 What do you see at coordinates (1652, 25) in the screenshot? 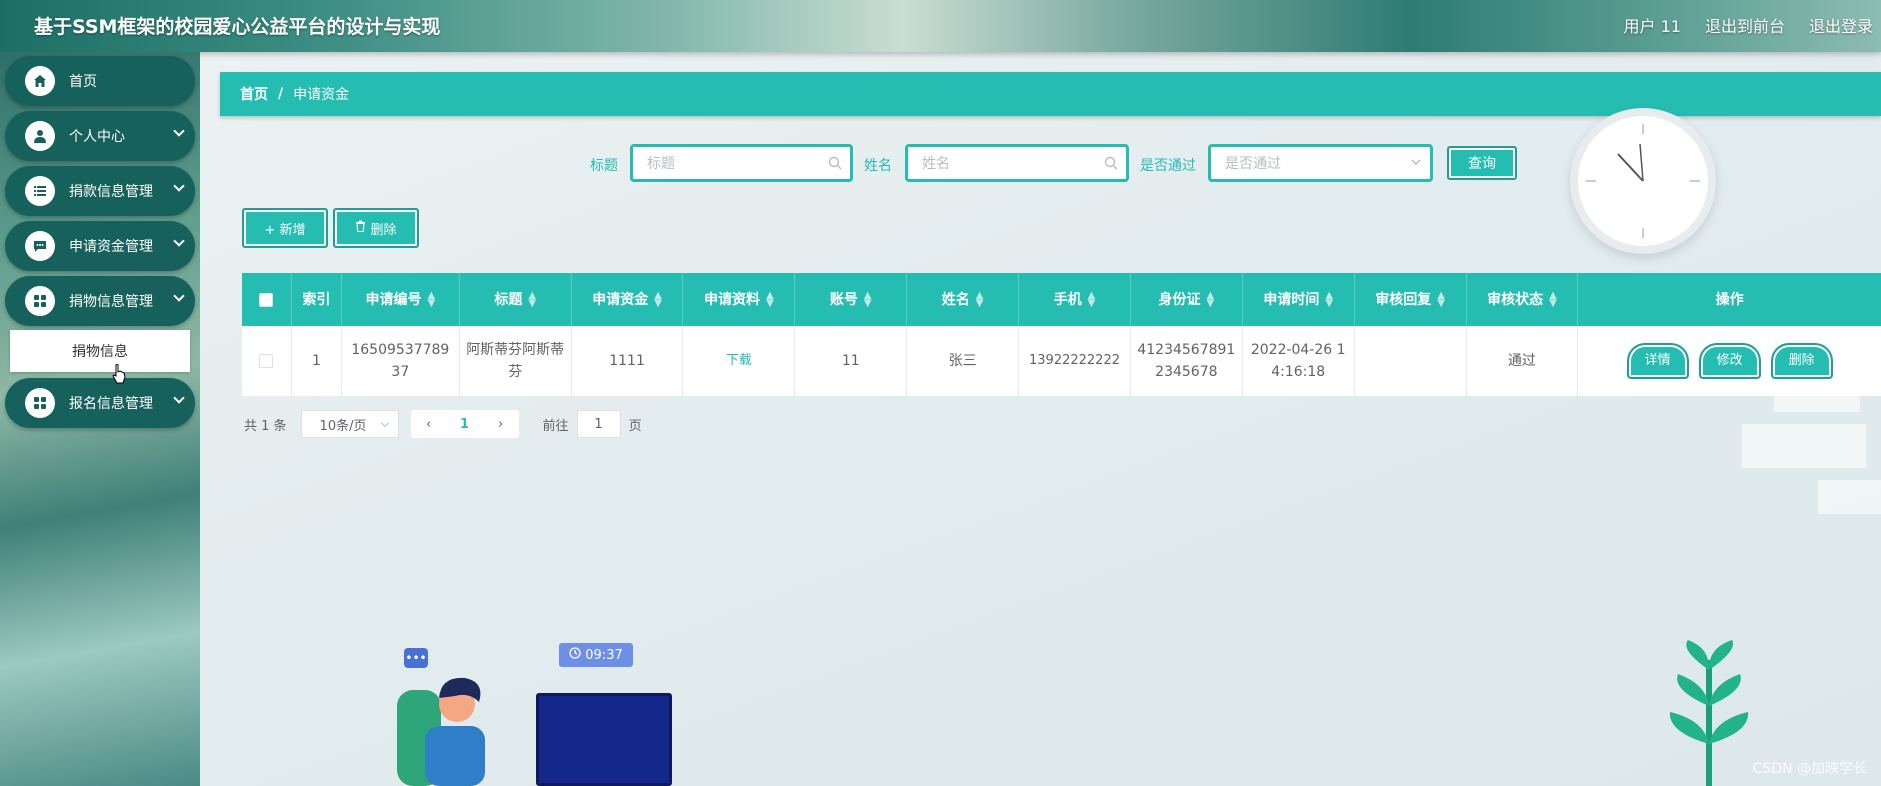
I see `current-user: 用户 11` at bounding box center [1652, 25].